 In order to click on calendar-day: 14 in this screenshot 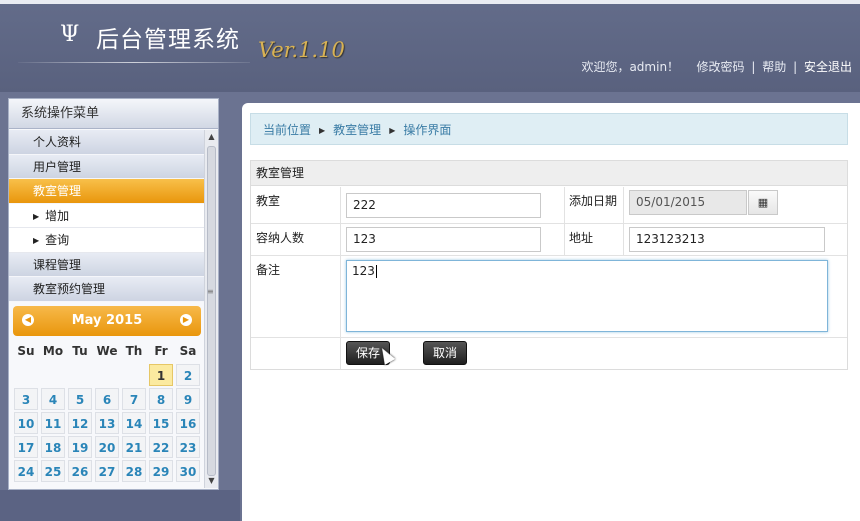, I will do `click(134, 423)`.